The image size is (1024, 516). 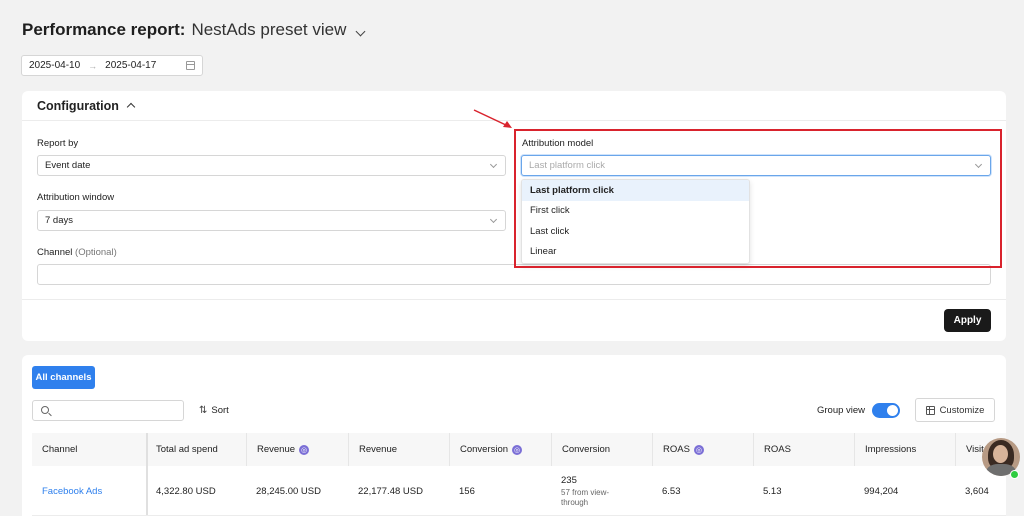 What do you see at coordinates (190, 65) in the screenshot?
I see `calendar-icon` at bounding box center [190, 65].